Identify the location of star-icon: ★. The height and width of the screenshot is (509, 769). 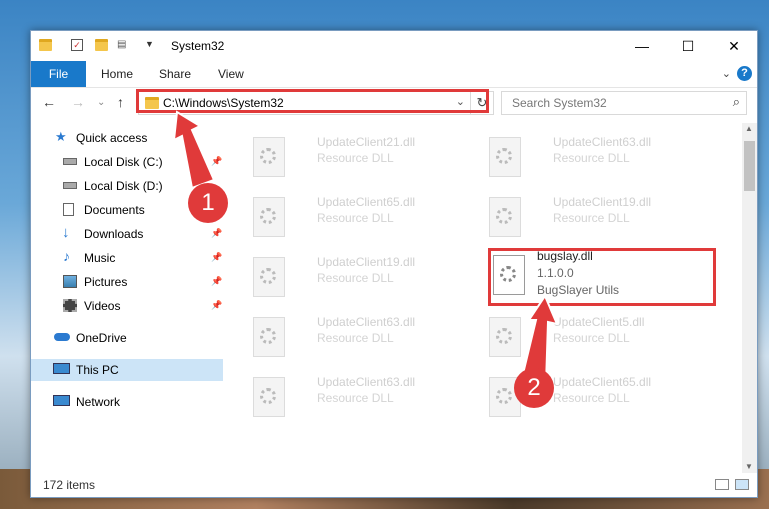
(61, 136).